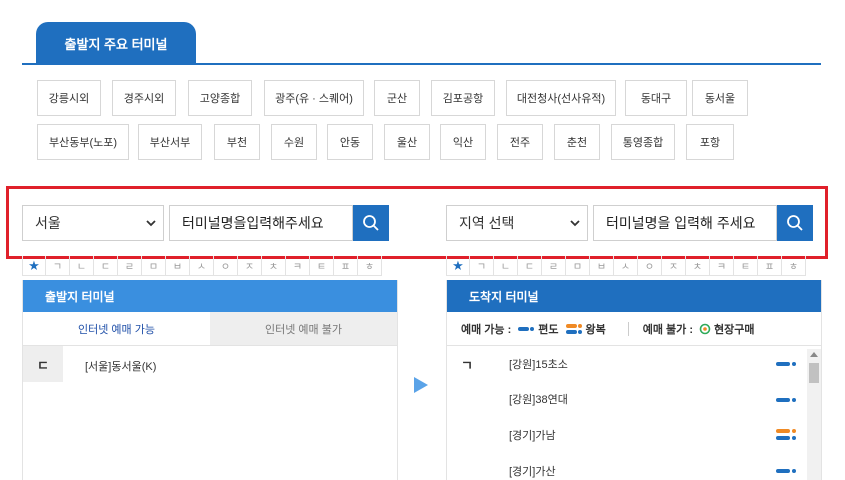 Image resolution: width=845 pixels, height=480 pixels. I want to click on major-terminal-chip: 광주(유 · 스퀘어), so click(314, 98).